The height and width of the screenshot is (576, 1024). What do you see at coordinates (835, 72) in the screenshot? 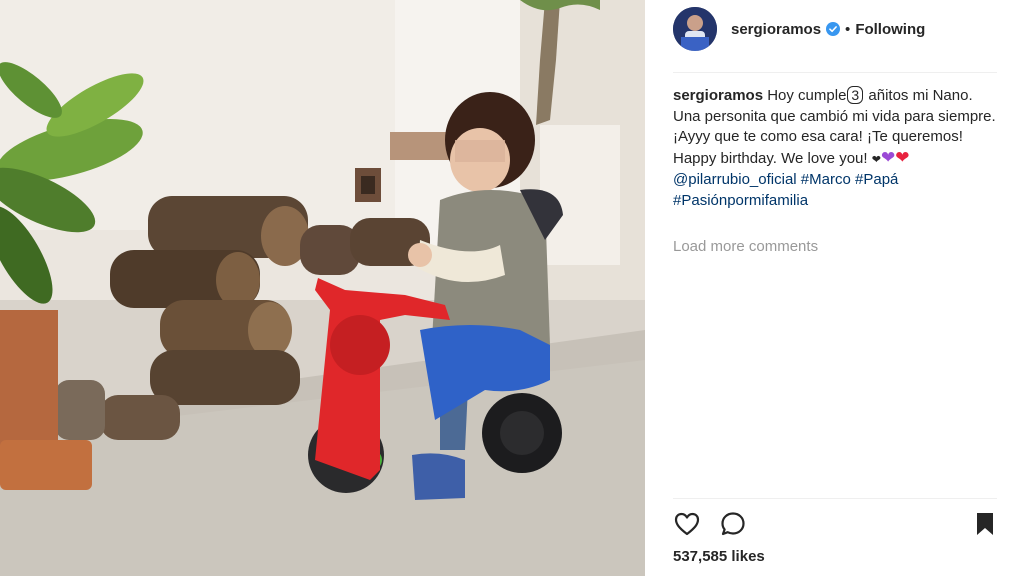
I see `header-divider` at bounding box center [835, 72].